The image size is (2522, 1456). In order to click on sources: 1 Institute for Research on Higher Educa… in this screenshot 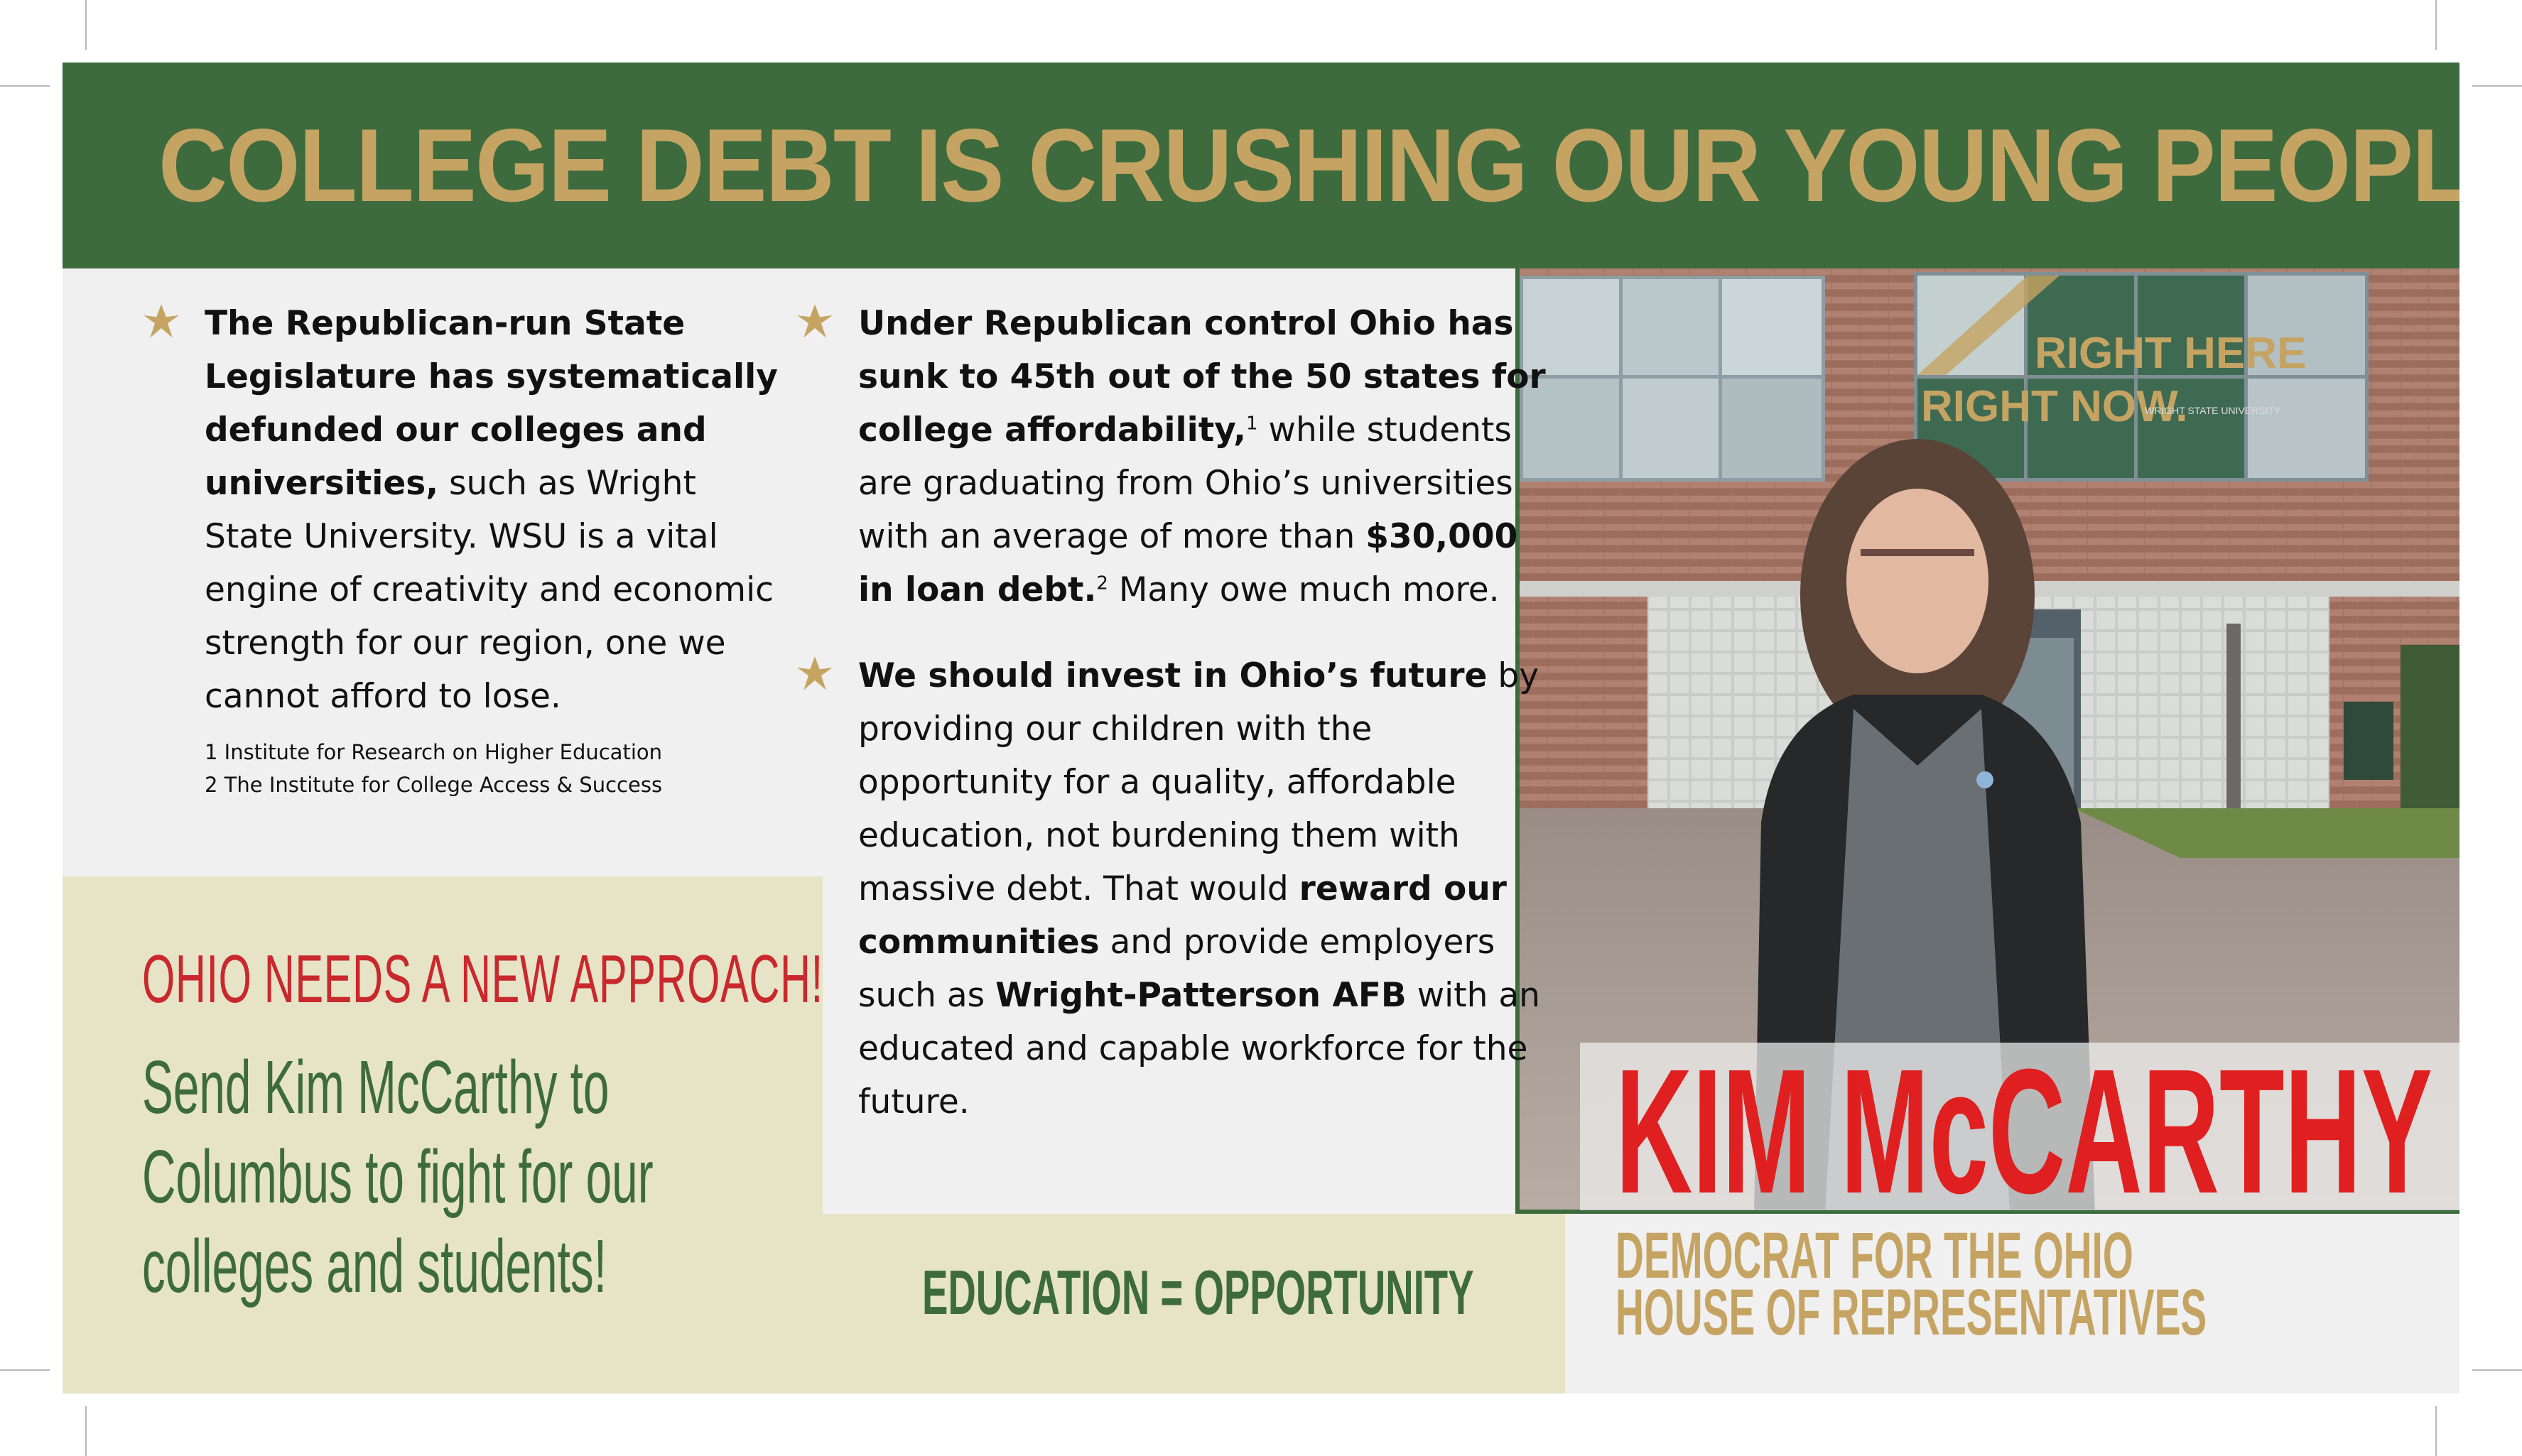, I will do `click(462, 768)`.